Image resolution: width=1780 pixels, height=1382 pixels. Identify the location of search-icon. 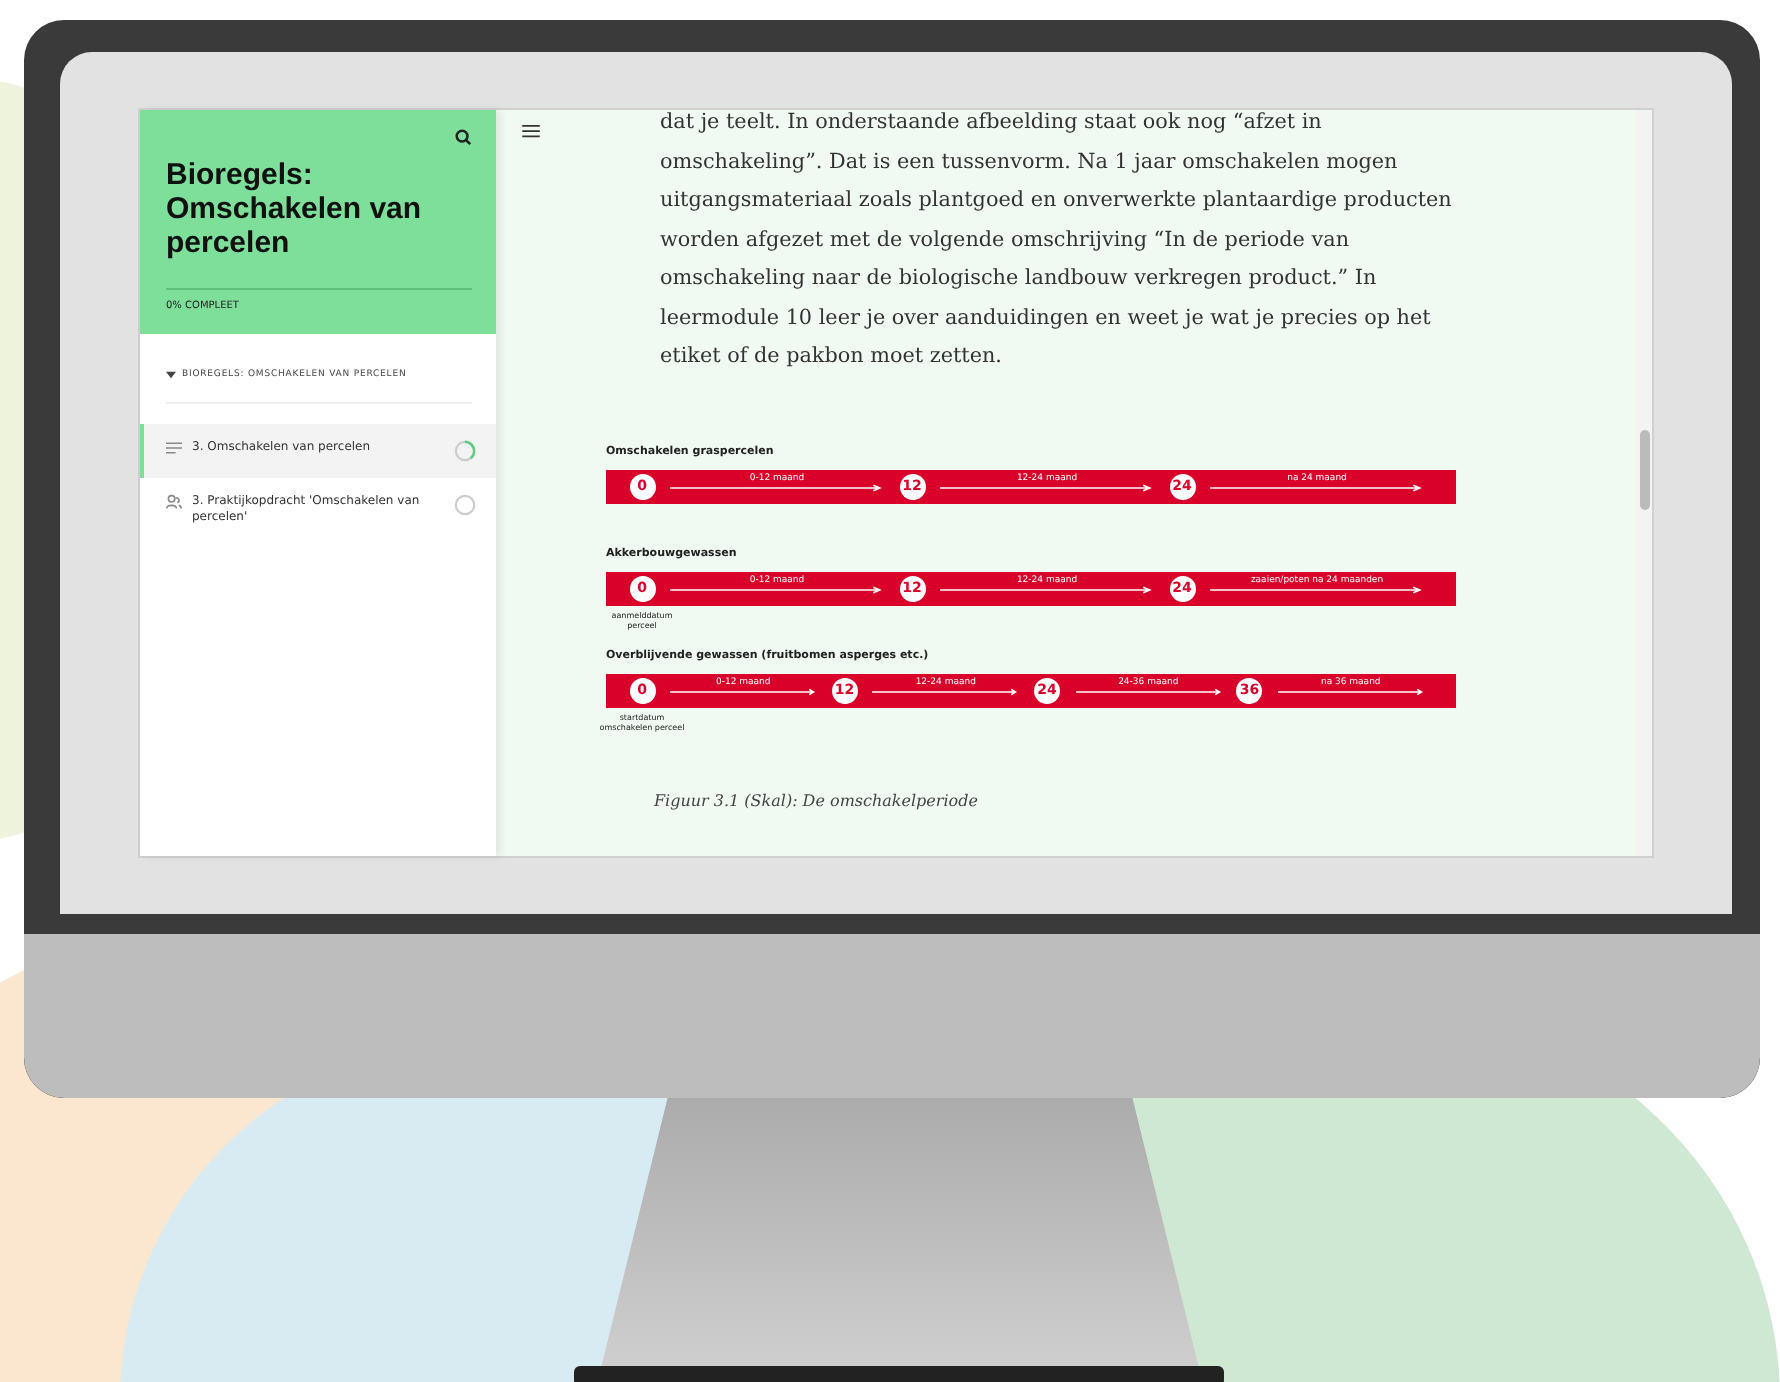
(463, 137).